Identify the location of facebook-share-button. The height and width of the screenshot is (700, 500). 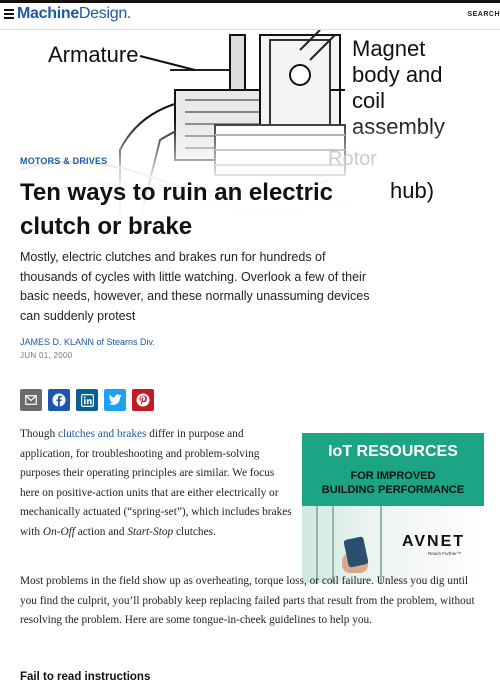
(59, 400).